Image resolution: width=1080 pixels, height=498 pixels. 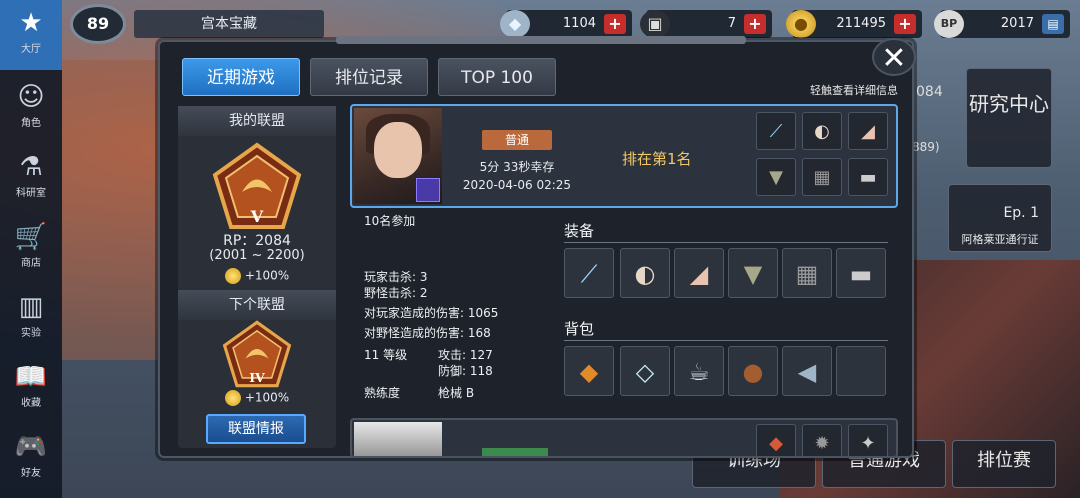 I want to click on pass-button: Ep. 1 阿格莱亚通行证, so click(x=1000, y=218).